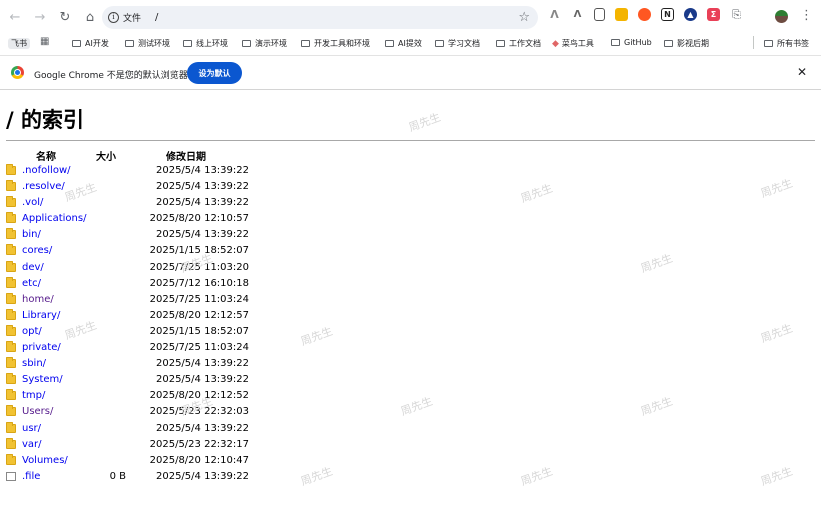 This screenshot has height=518, width=821. Describe the element at coordinates (124, 17) in the screenshot. I see `site-info-chip: i 文件` at that location.